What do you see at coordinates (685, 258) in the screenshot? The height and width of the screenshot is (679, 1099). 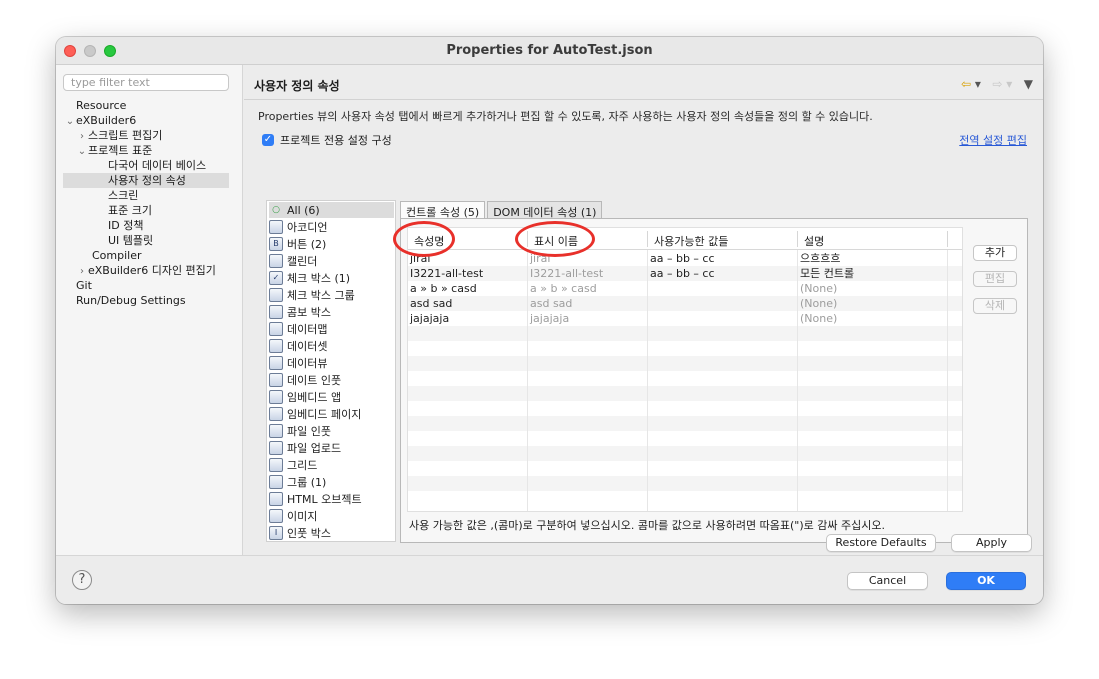 I see `table-row: jirai jirai aa – bb – cc 으흐흐흐` at bounding box center [685, 258].